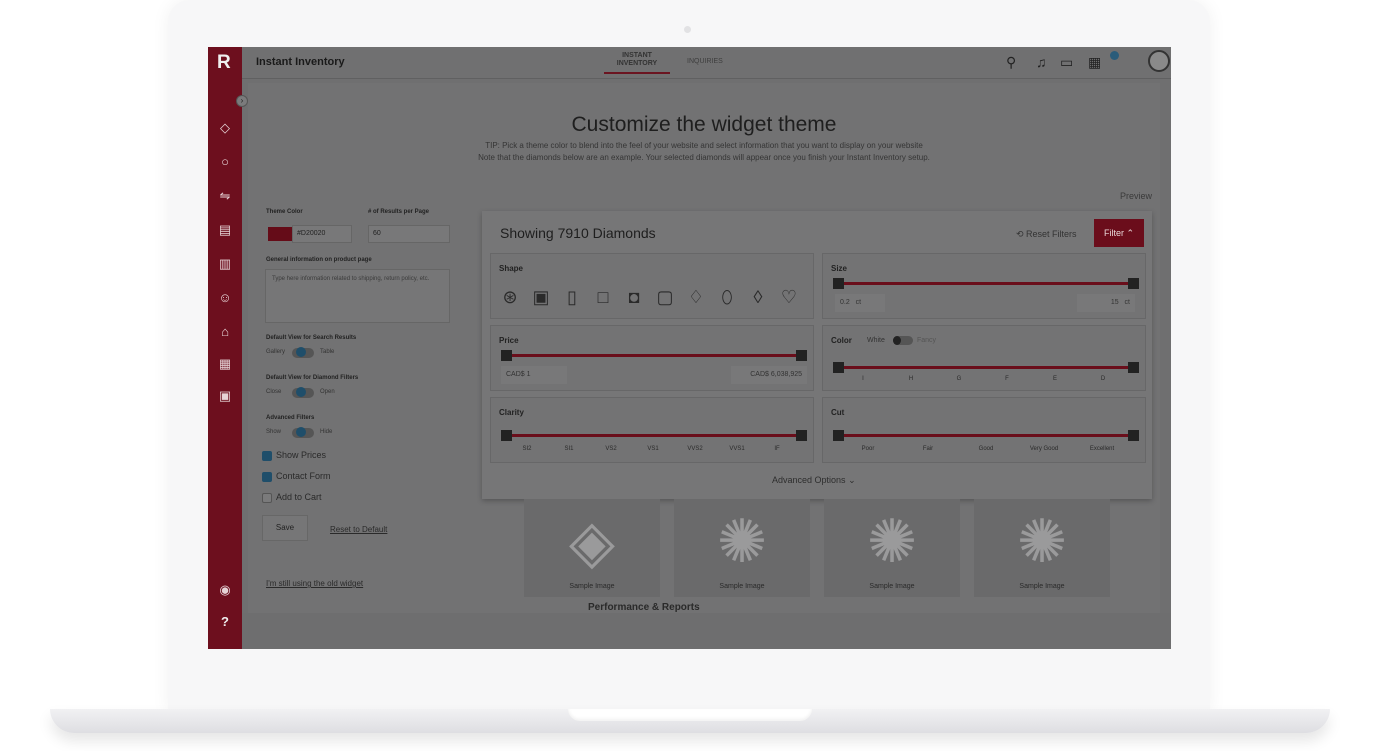  What do you see at coordinates (758, 297) in the screenshot?
I see `marquise-shape-icon: ◊` at bounding box center [758, 297].